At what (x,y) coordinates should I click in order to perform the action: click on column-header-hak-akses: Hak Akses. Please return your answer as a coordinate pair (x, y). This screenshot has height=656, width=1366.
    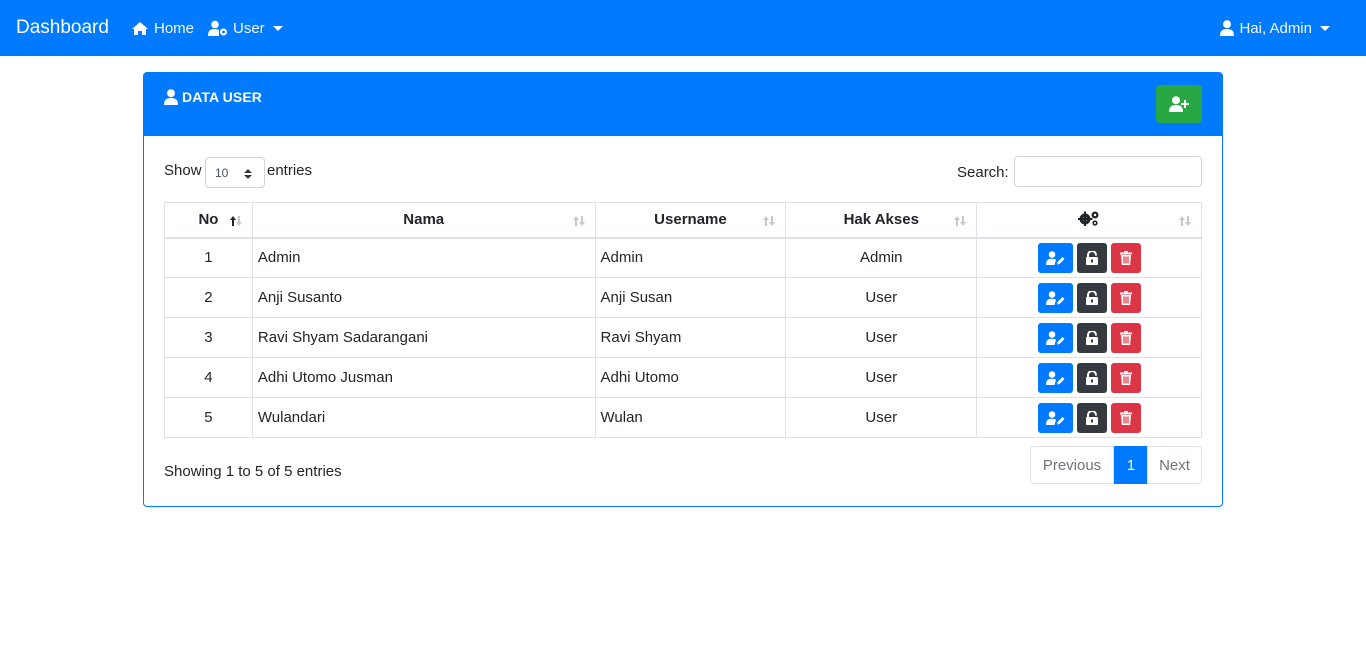
    Looking at the image, I should click on (881, 220).